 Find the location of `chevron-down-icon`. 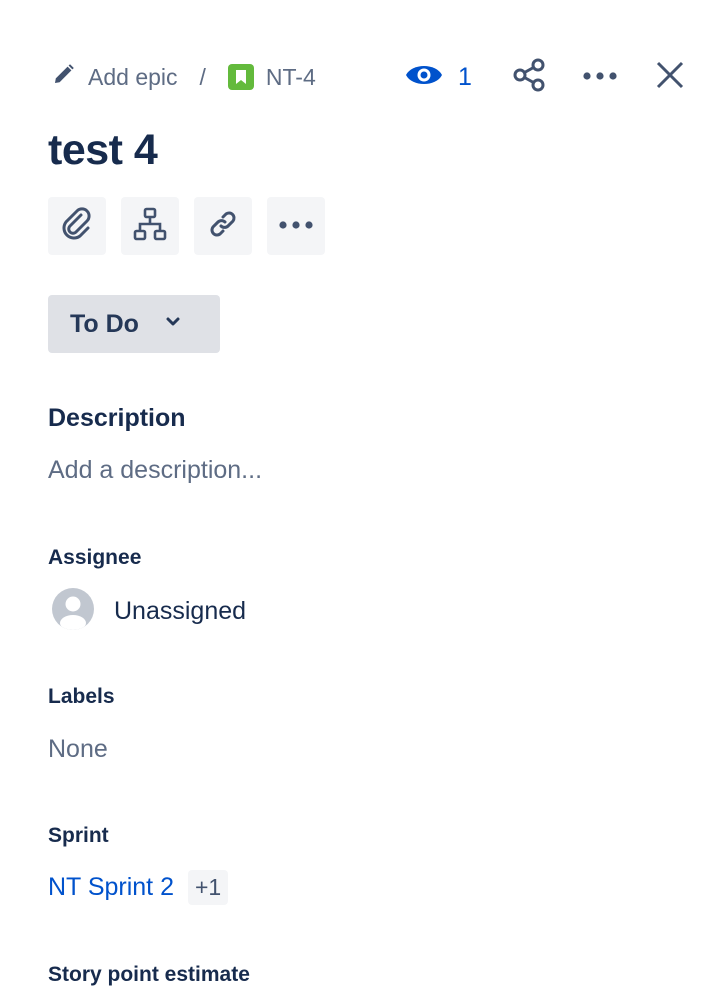

chevron-down-icon is located at coordinates (160, 324).